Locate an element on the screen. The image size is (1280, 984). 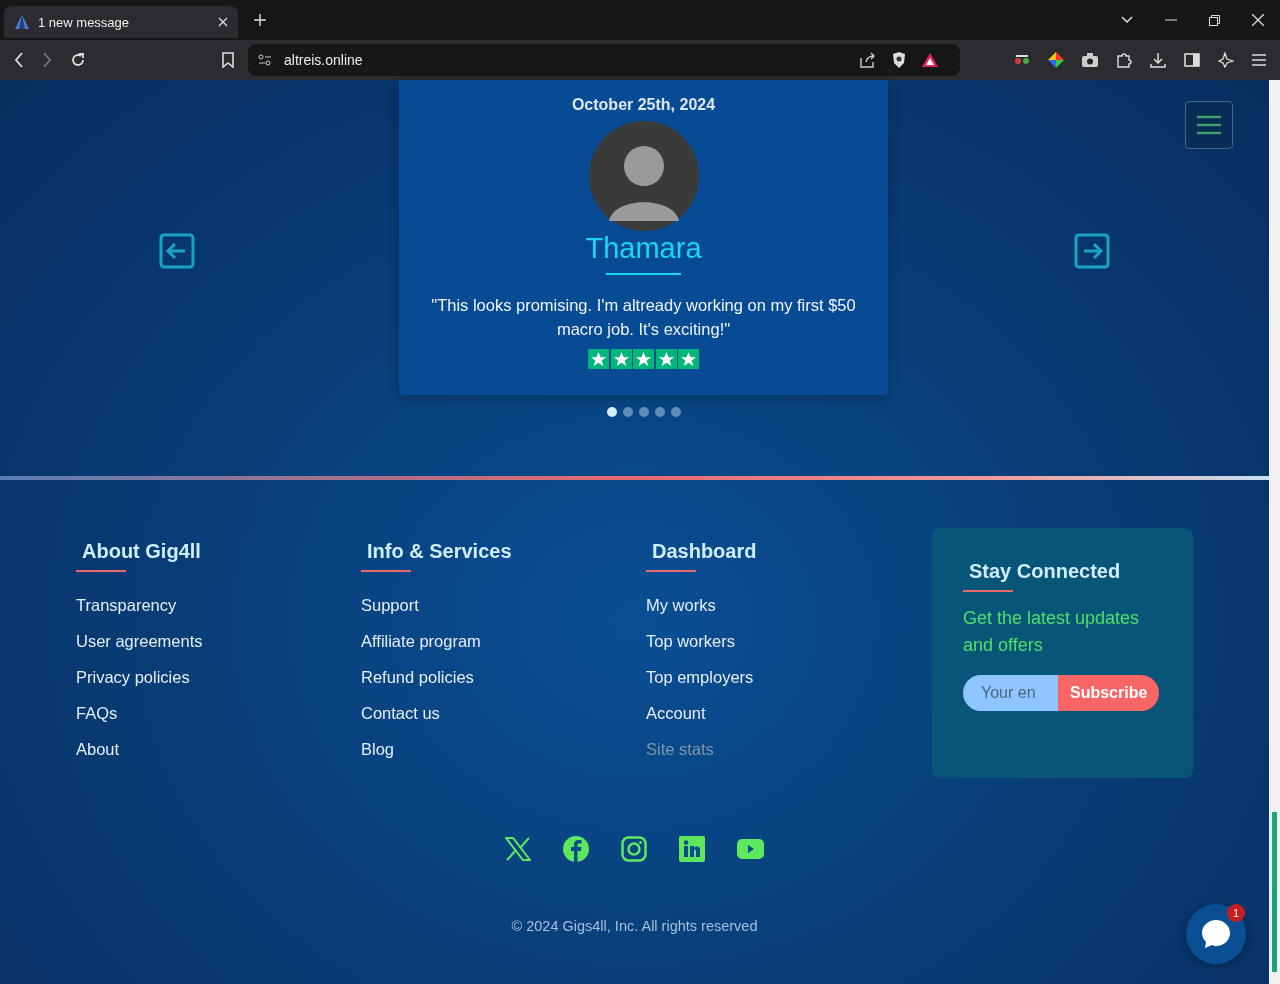
footer-link: Privacy policies is located at coordinates (133, 677).